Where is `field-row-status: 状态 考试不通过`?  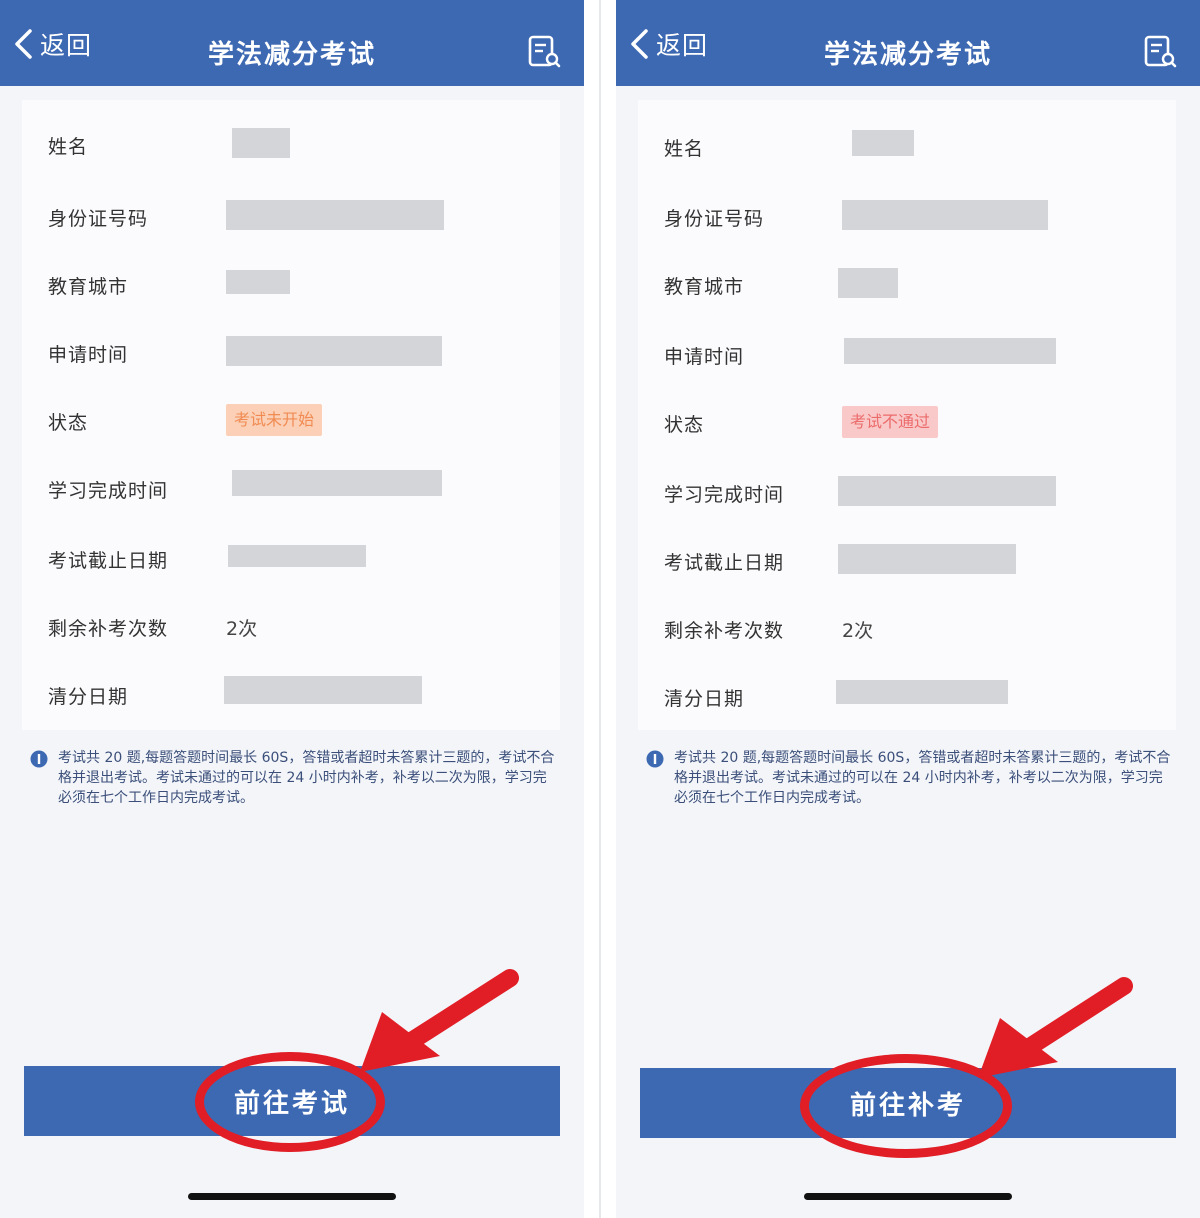
field-row-status: 状态 考试不通过 is located at coordinates (907, 422).